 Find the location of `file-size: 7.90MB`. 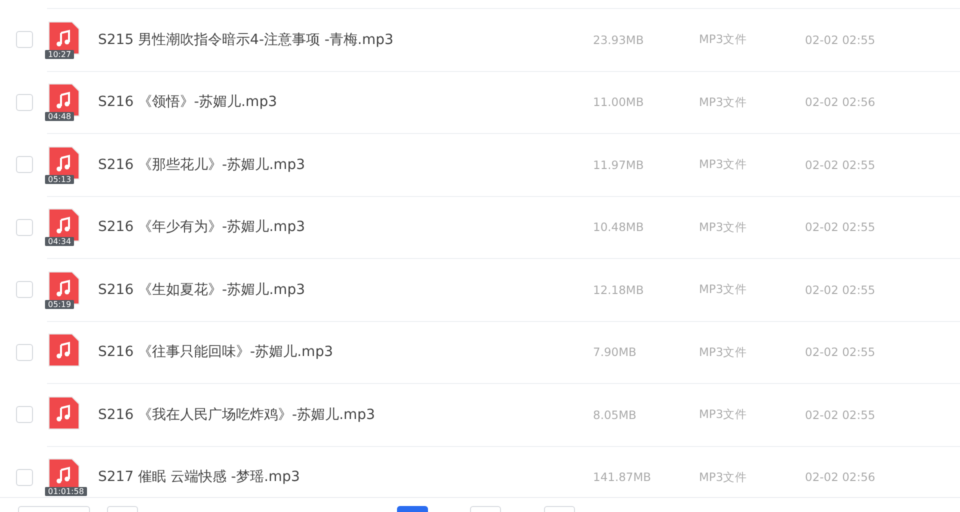

file-size: 7.90MB is located at coordinates (615, 352).